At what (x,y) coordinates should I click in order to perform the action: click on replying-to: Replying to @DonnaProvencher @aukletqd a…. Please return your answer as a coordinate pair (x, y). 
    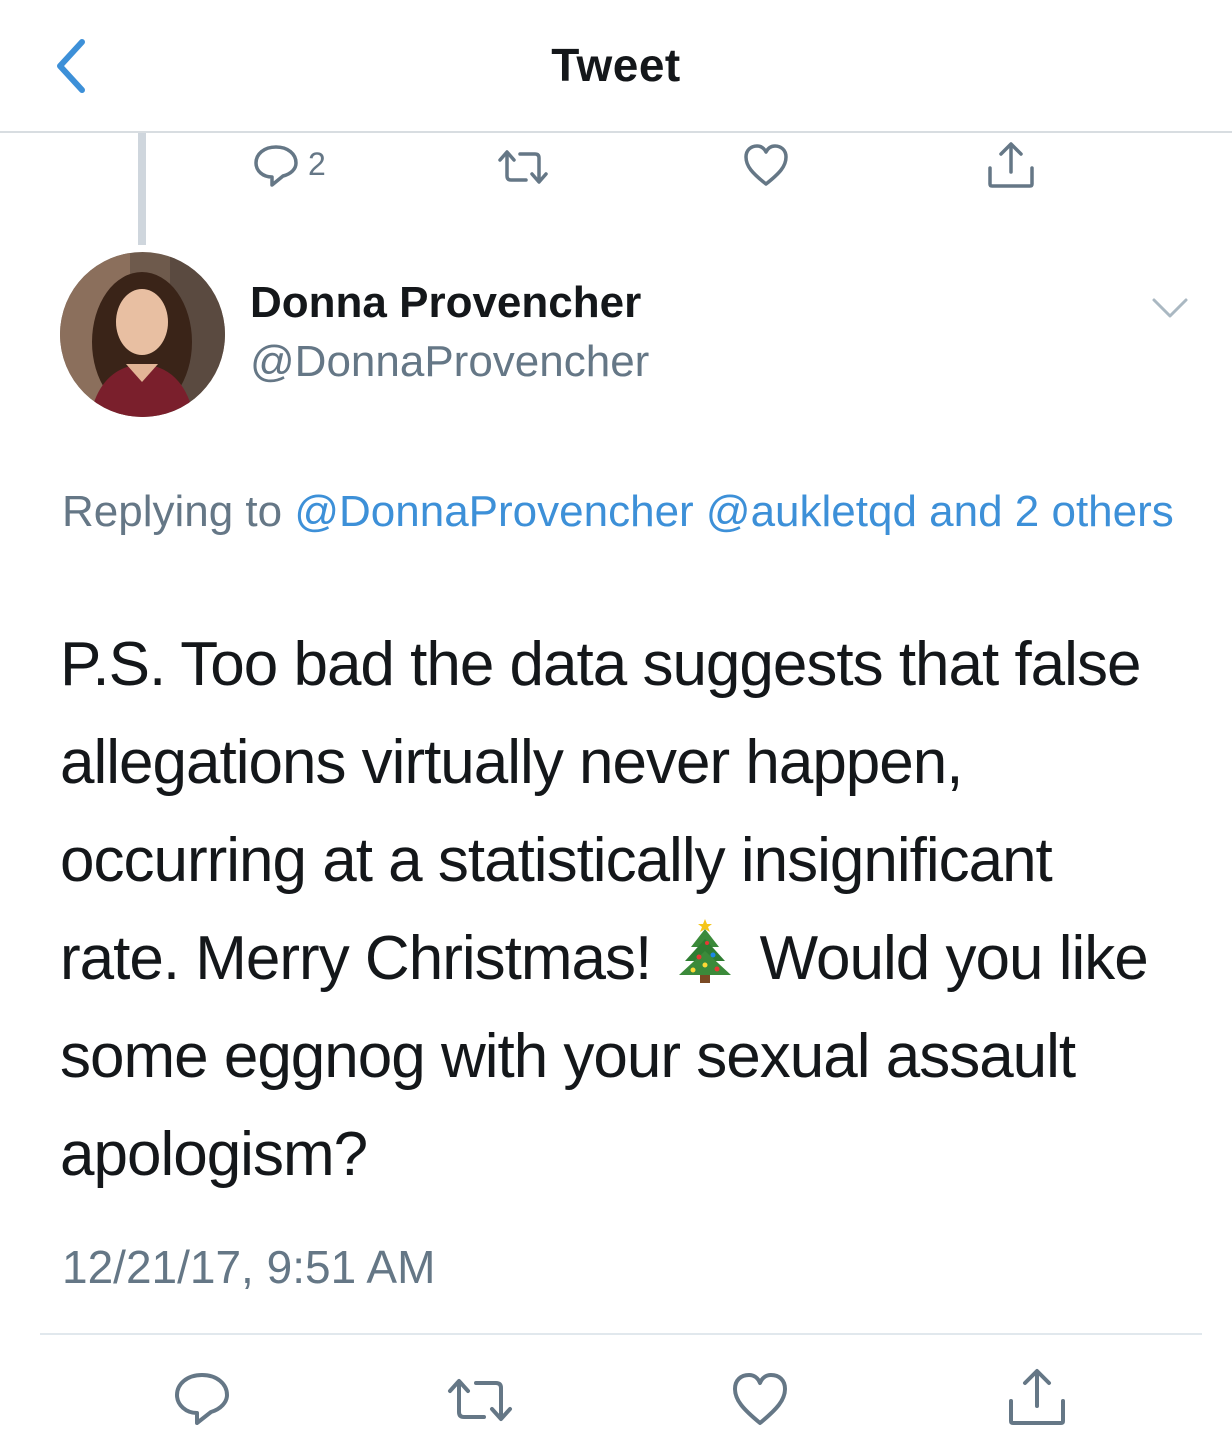
    Looking at the image, I should click on (622, 512).